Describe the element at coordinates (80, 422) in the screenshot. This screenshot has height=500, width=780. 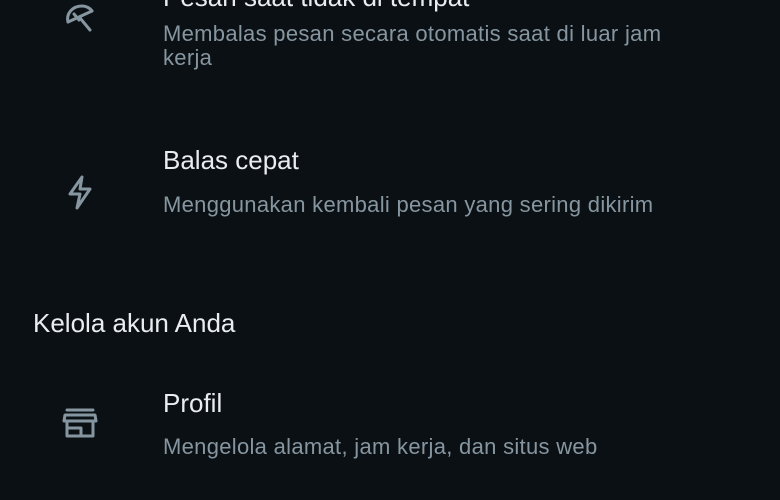
I see `storefront-icon` at that location.